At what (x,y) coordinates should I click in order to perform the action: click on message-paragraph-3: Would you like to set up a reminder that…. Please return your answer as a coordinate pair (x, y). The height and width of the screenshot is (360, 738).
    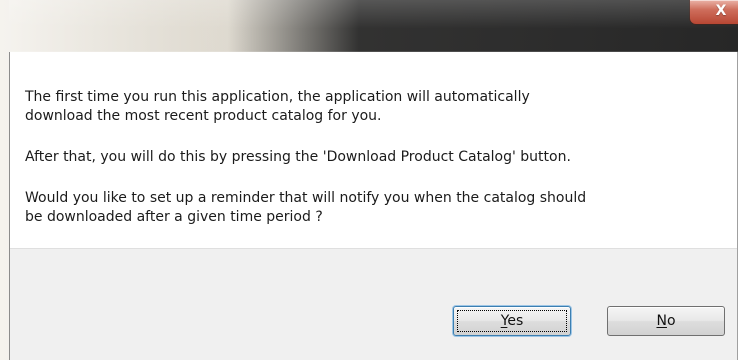
    Looking at the image, I should click on (306, 207).